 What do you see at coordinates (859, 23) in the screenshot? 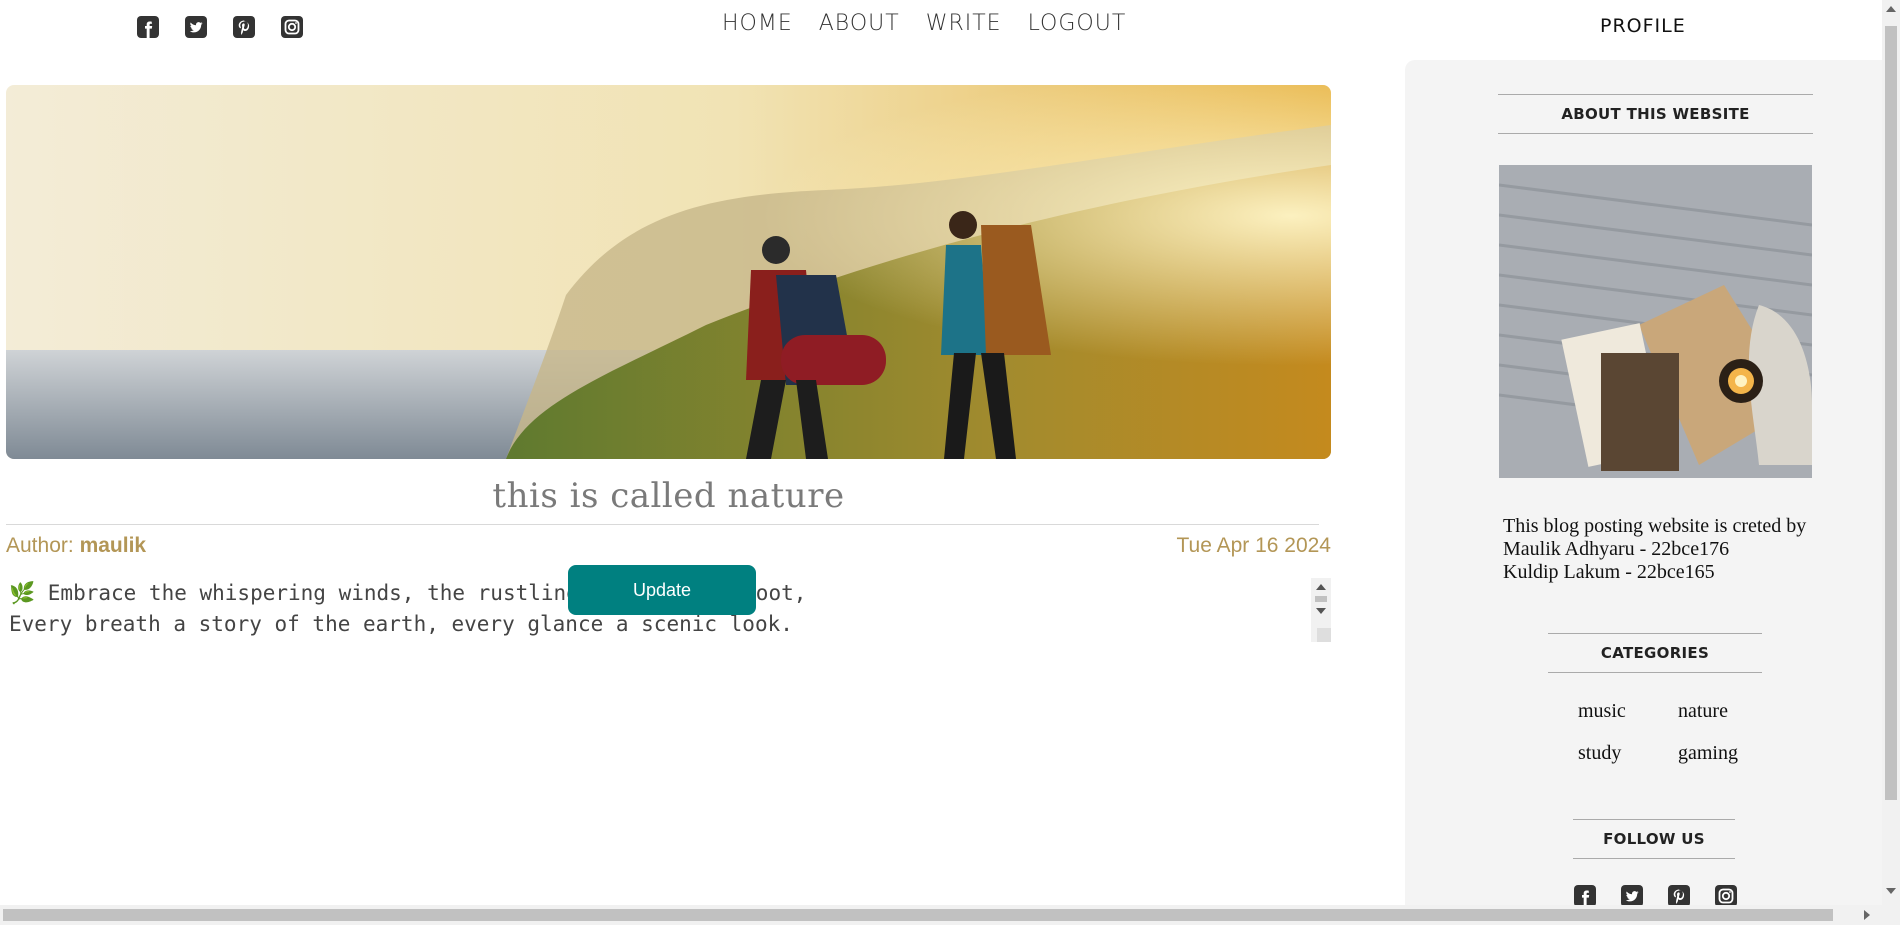
I see `nav-about-link: ABOUT` at bounding box center [859, 23].